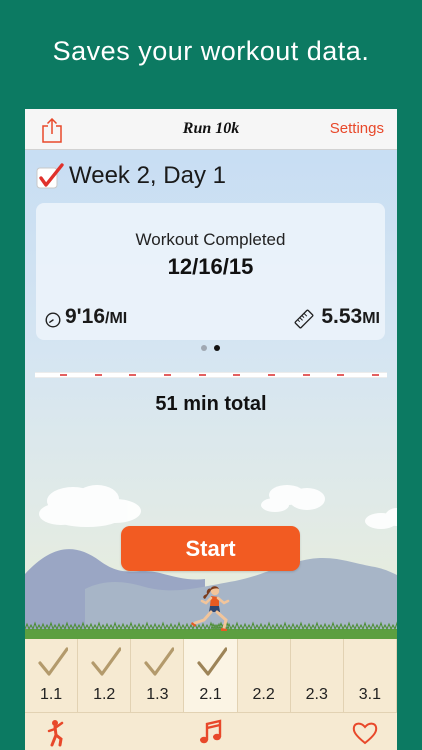  I want to click on page-dot, so click(204, 348).